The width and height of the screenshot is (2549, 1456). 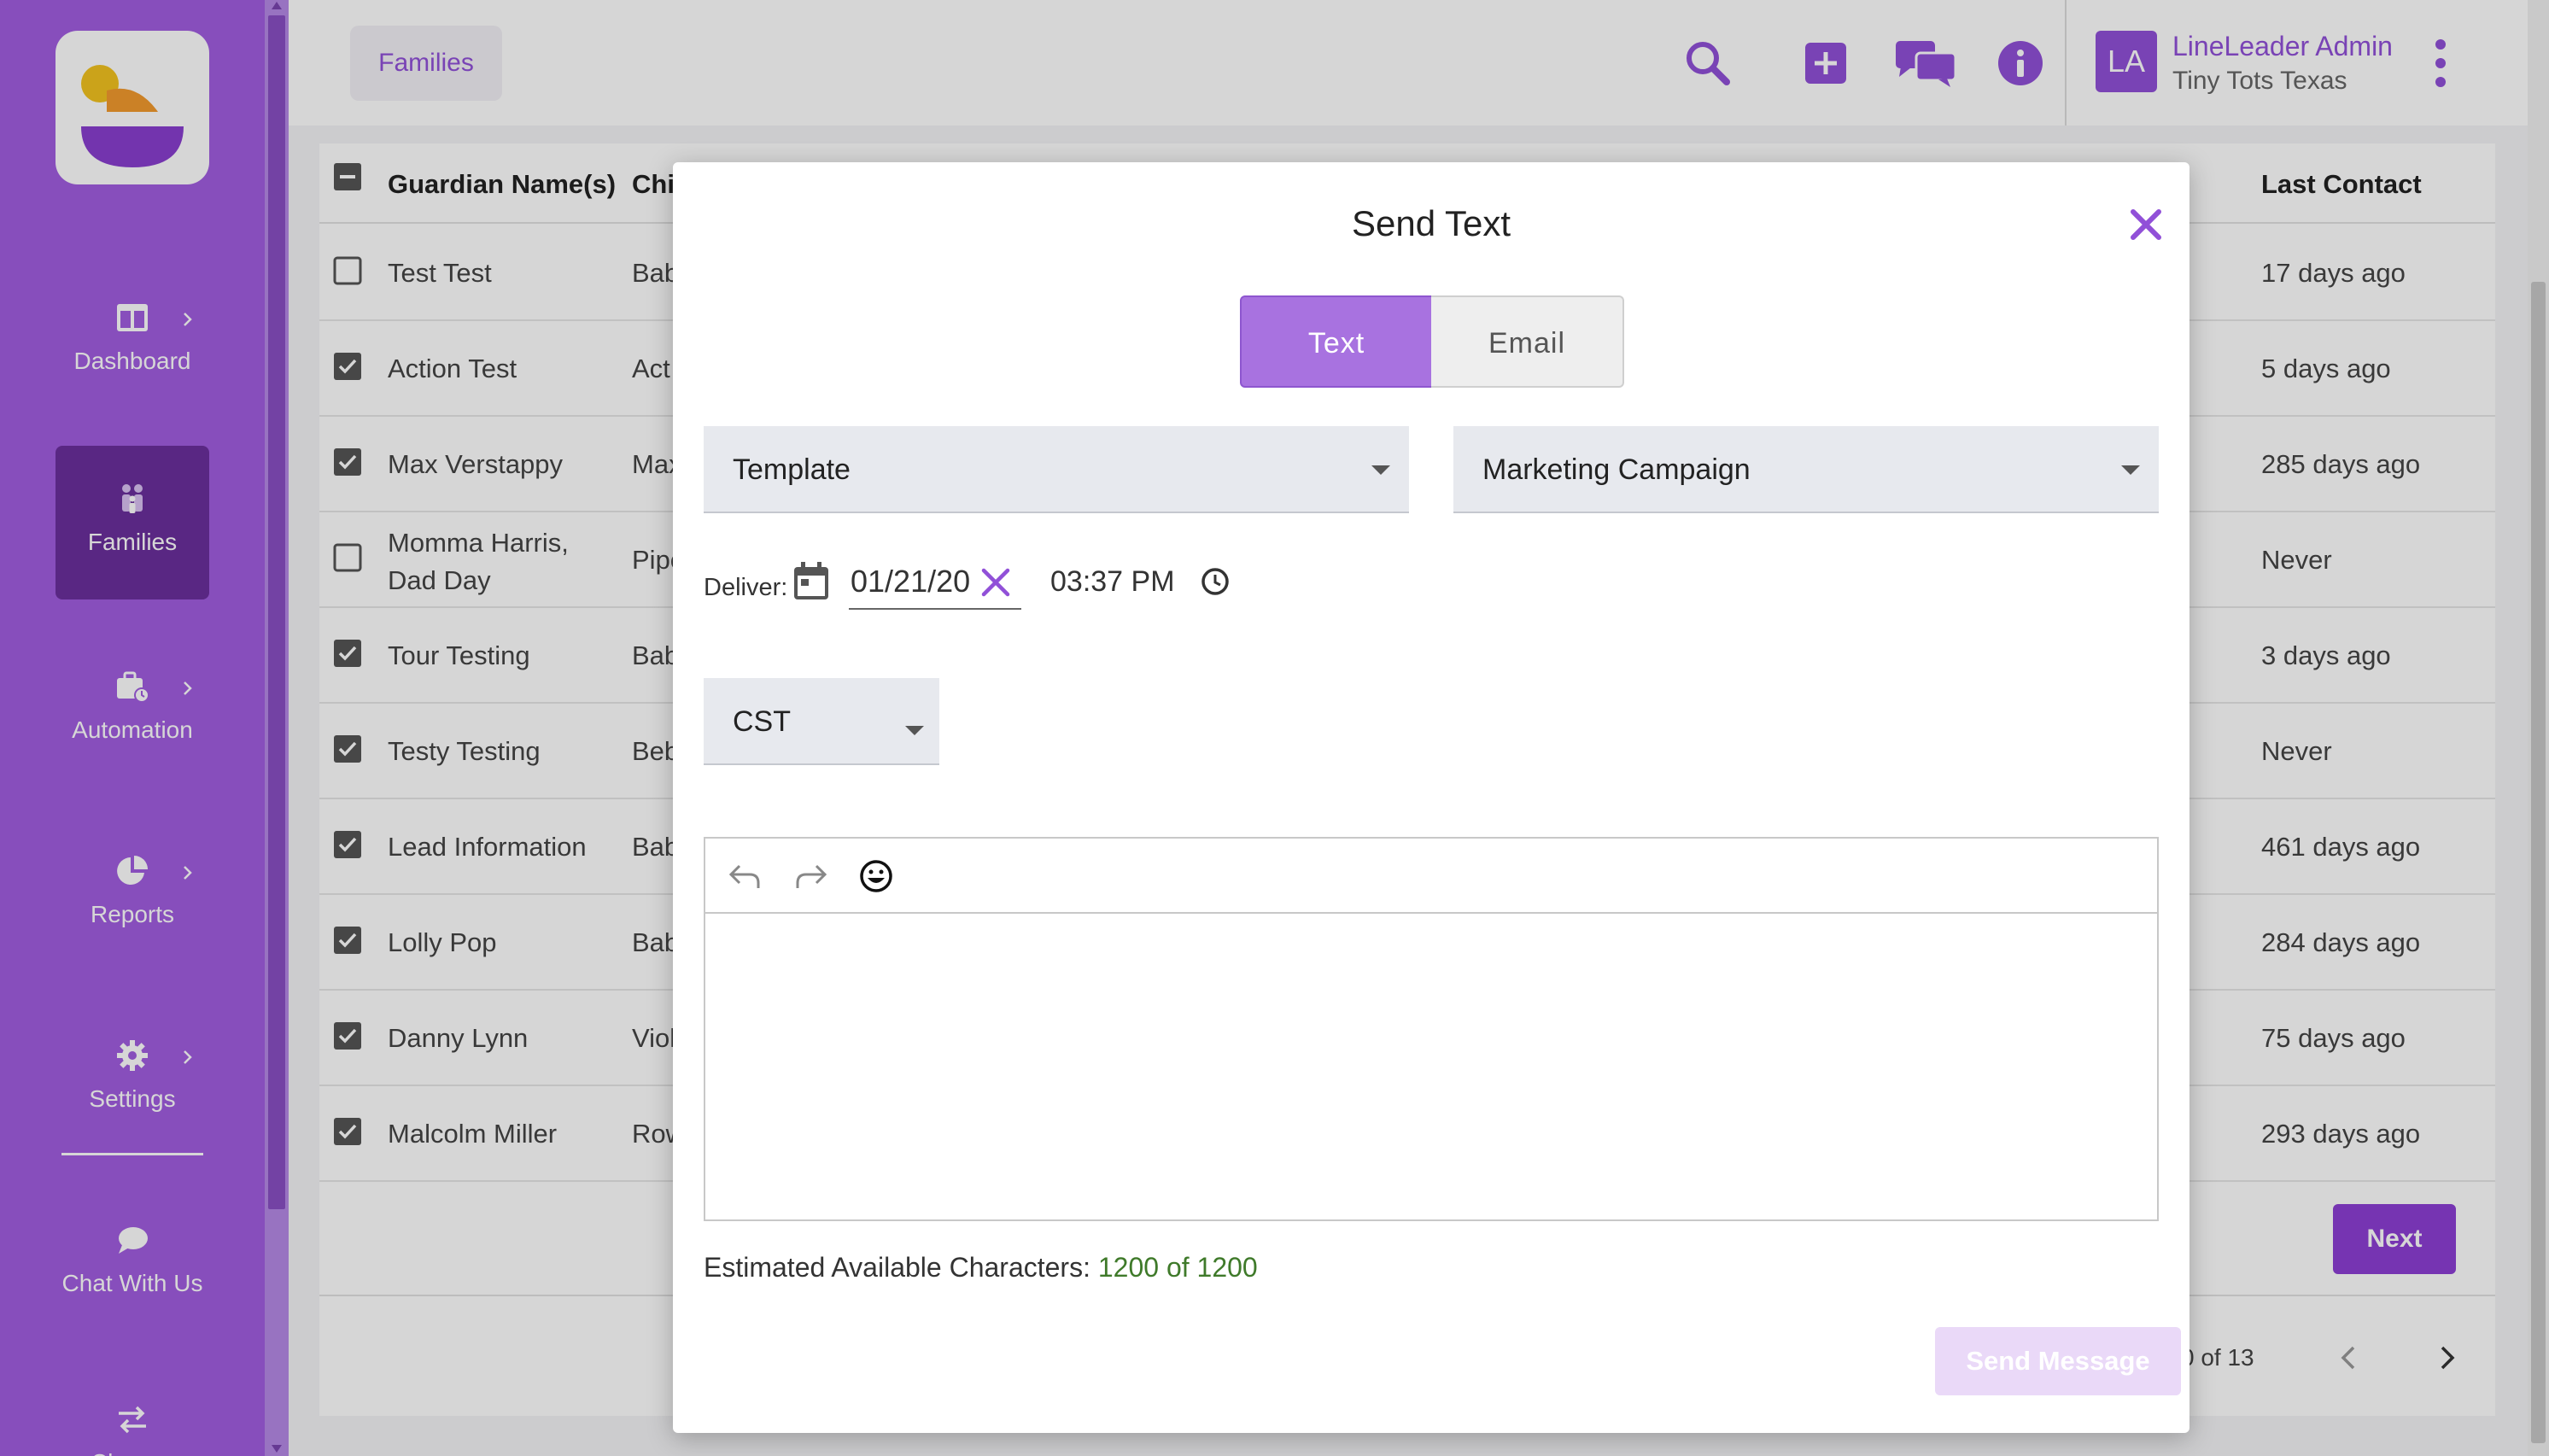 I want to click on undo-icon, so click(x=744, y=876).